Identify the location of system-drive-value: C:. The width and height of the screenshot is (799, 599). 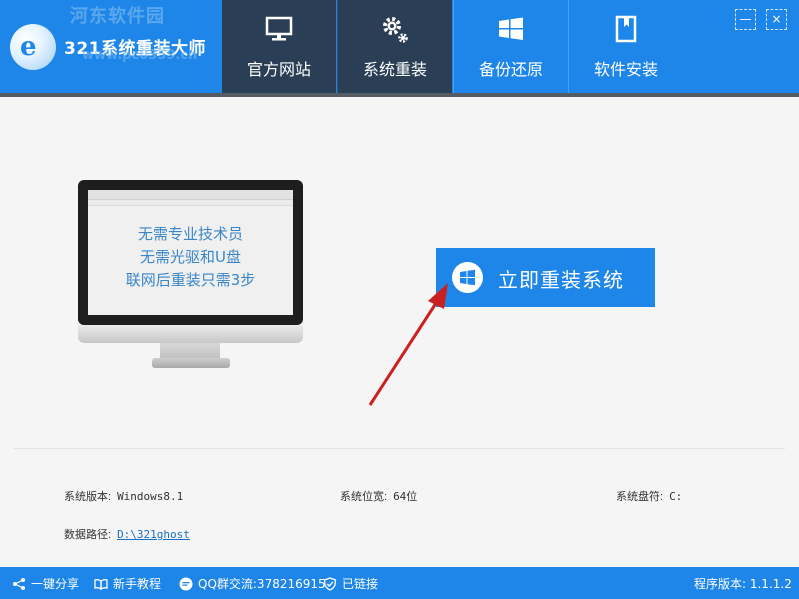
(676, 496).